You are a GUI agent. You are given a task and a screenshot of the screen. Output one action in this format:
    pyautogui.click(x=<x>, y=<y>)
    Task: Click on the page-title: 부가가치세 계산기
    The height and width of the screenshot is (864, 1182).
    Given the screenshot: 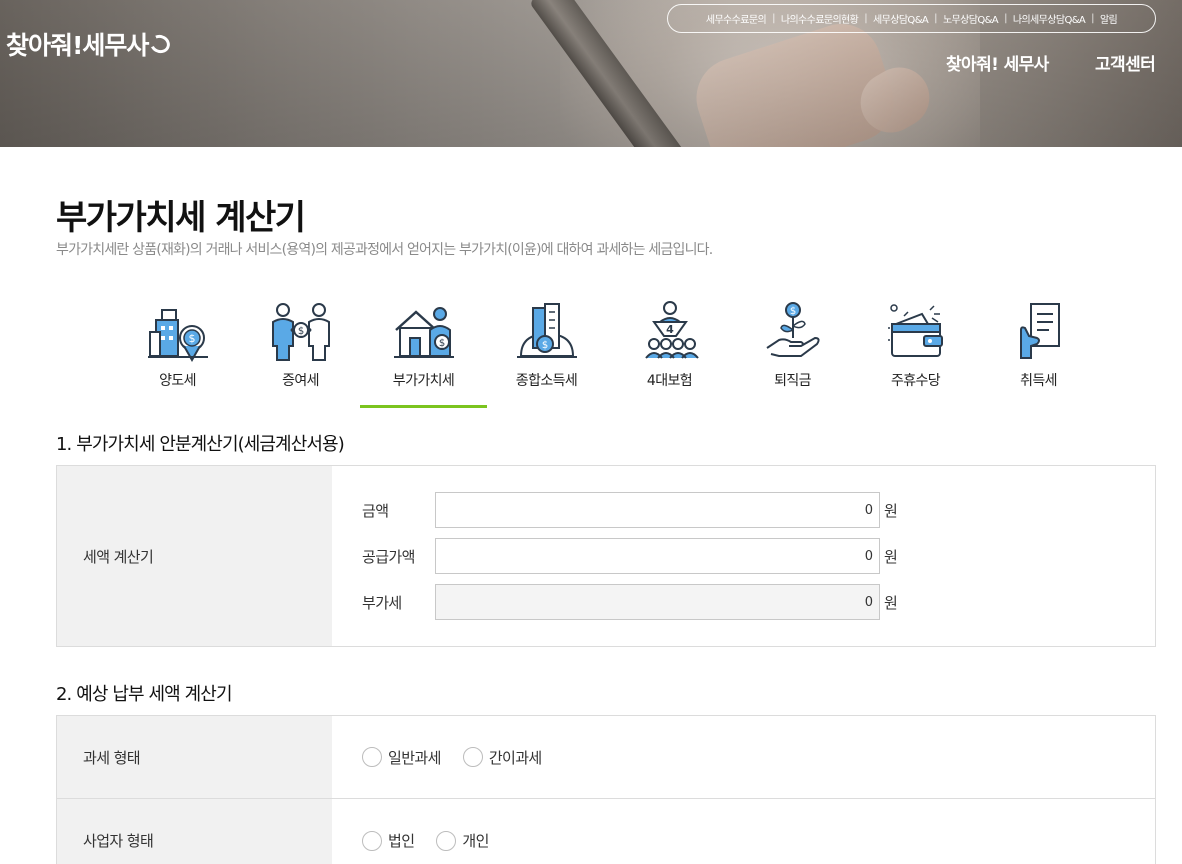 What is the action you would take?
    pyautogui.click(x=181, y=218)
    